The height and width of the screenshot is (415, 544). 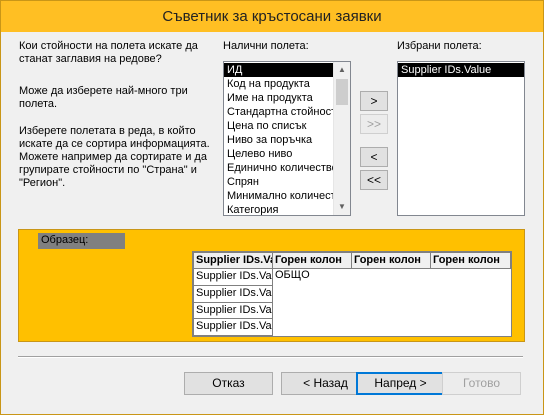 I want to click on available-field-item: Категория, so click(x=278, y=209).